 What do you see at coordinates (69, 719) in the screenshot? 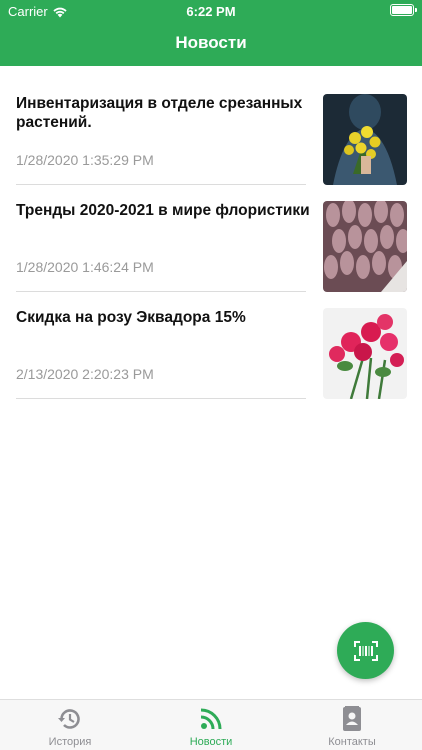
I see `history-icon` at bounding box center [69, 719].